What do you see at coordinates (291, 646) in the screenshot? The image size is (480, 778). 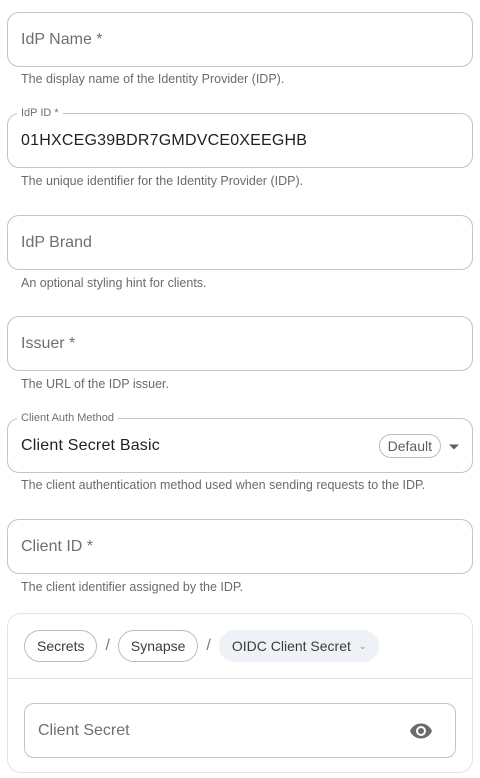 I see `breadcrumb-oidc-label: OIDC Client Secret` at bounding box center [291, 646].